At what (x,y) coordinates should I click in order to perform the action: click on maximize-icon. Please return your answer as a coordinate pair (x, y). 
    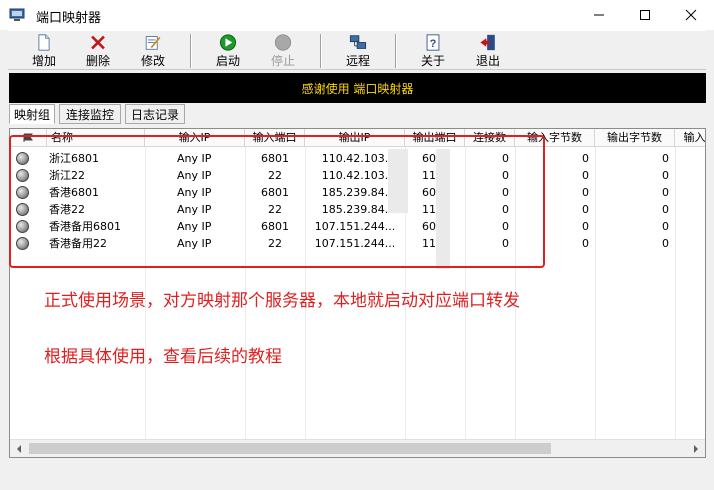
    Looking at the image, I should click on (645, 15).